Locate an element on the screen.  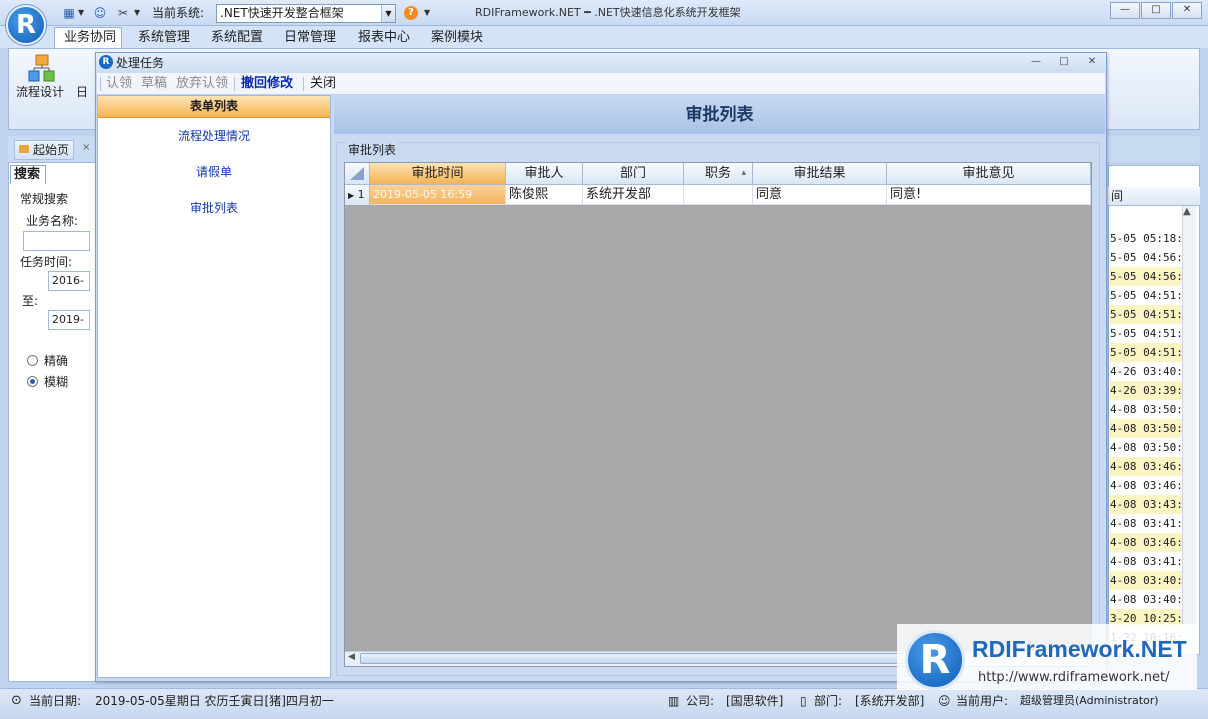
form-link-process-status: 流程处理情况 is located at coordinates (214, 136).